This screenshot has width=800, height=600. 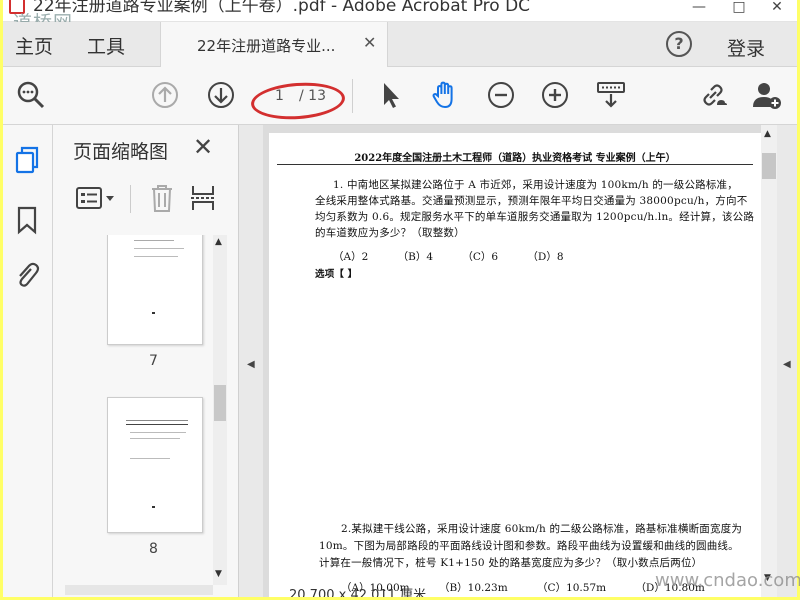 I want to click on main-toolbar: 1 / 13, so click(x=400, y=96).